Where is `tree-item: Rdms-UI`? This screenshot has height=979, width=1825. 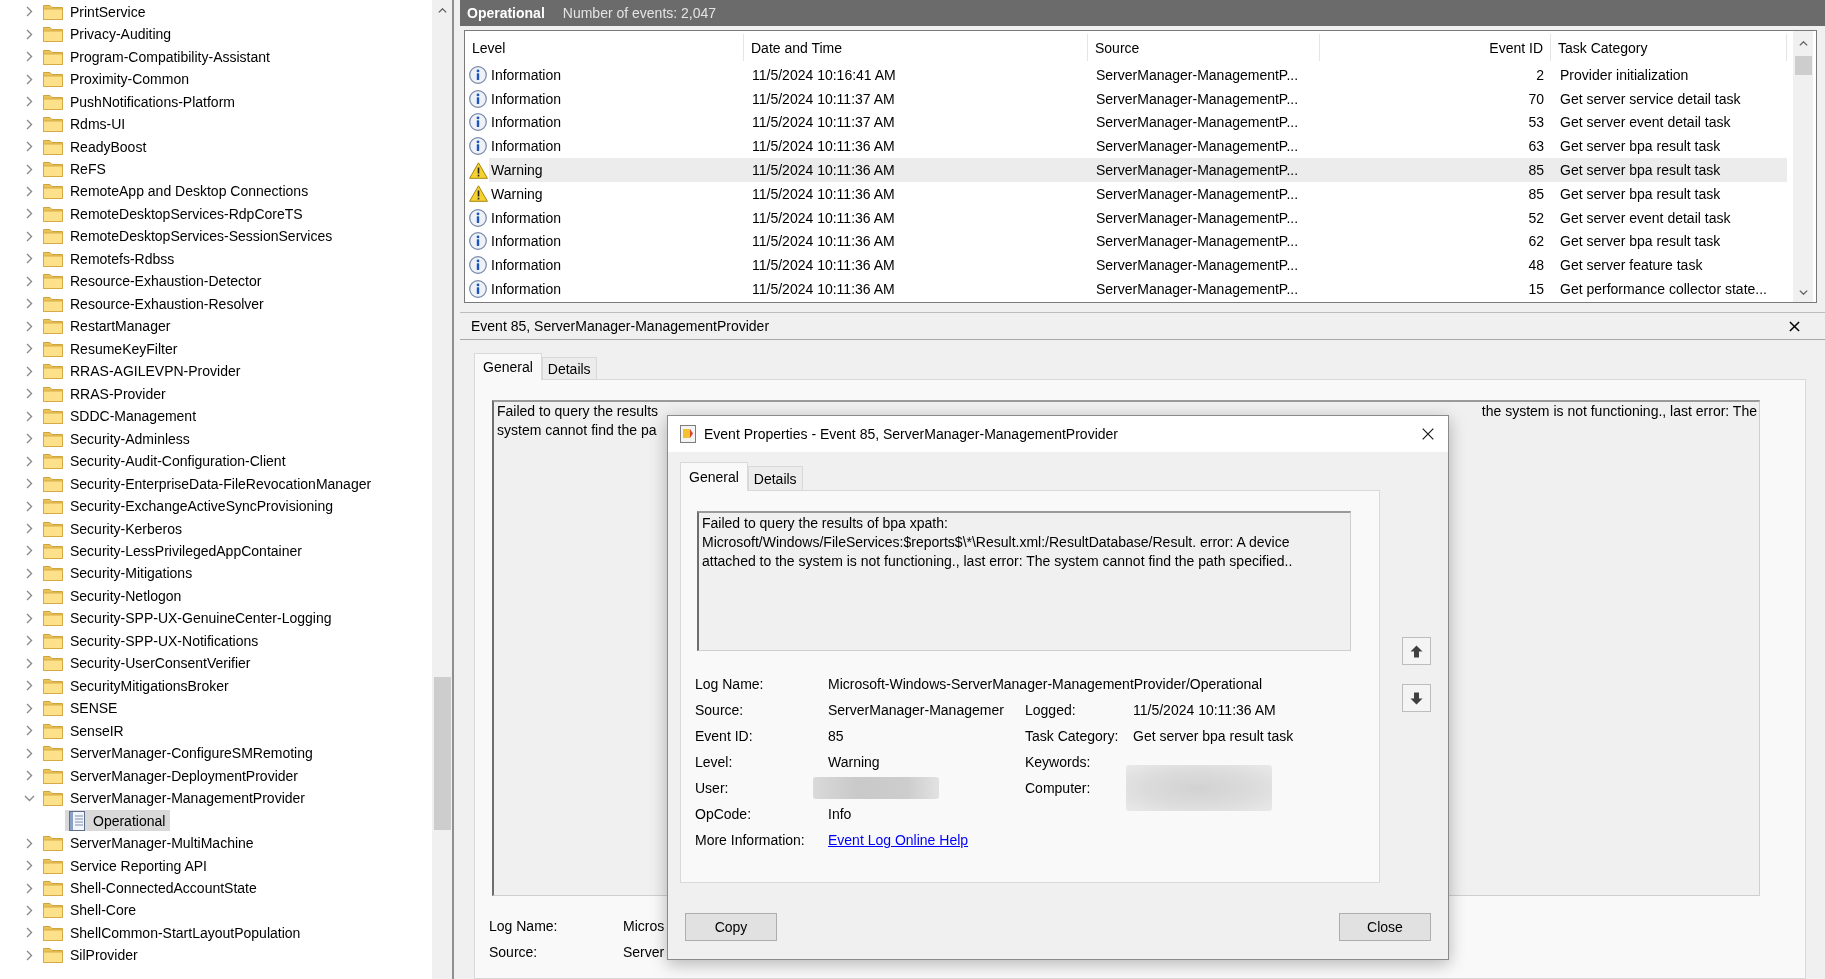
tree-item: Rdms-UI is located at coordinates (86, 124).